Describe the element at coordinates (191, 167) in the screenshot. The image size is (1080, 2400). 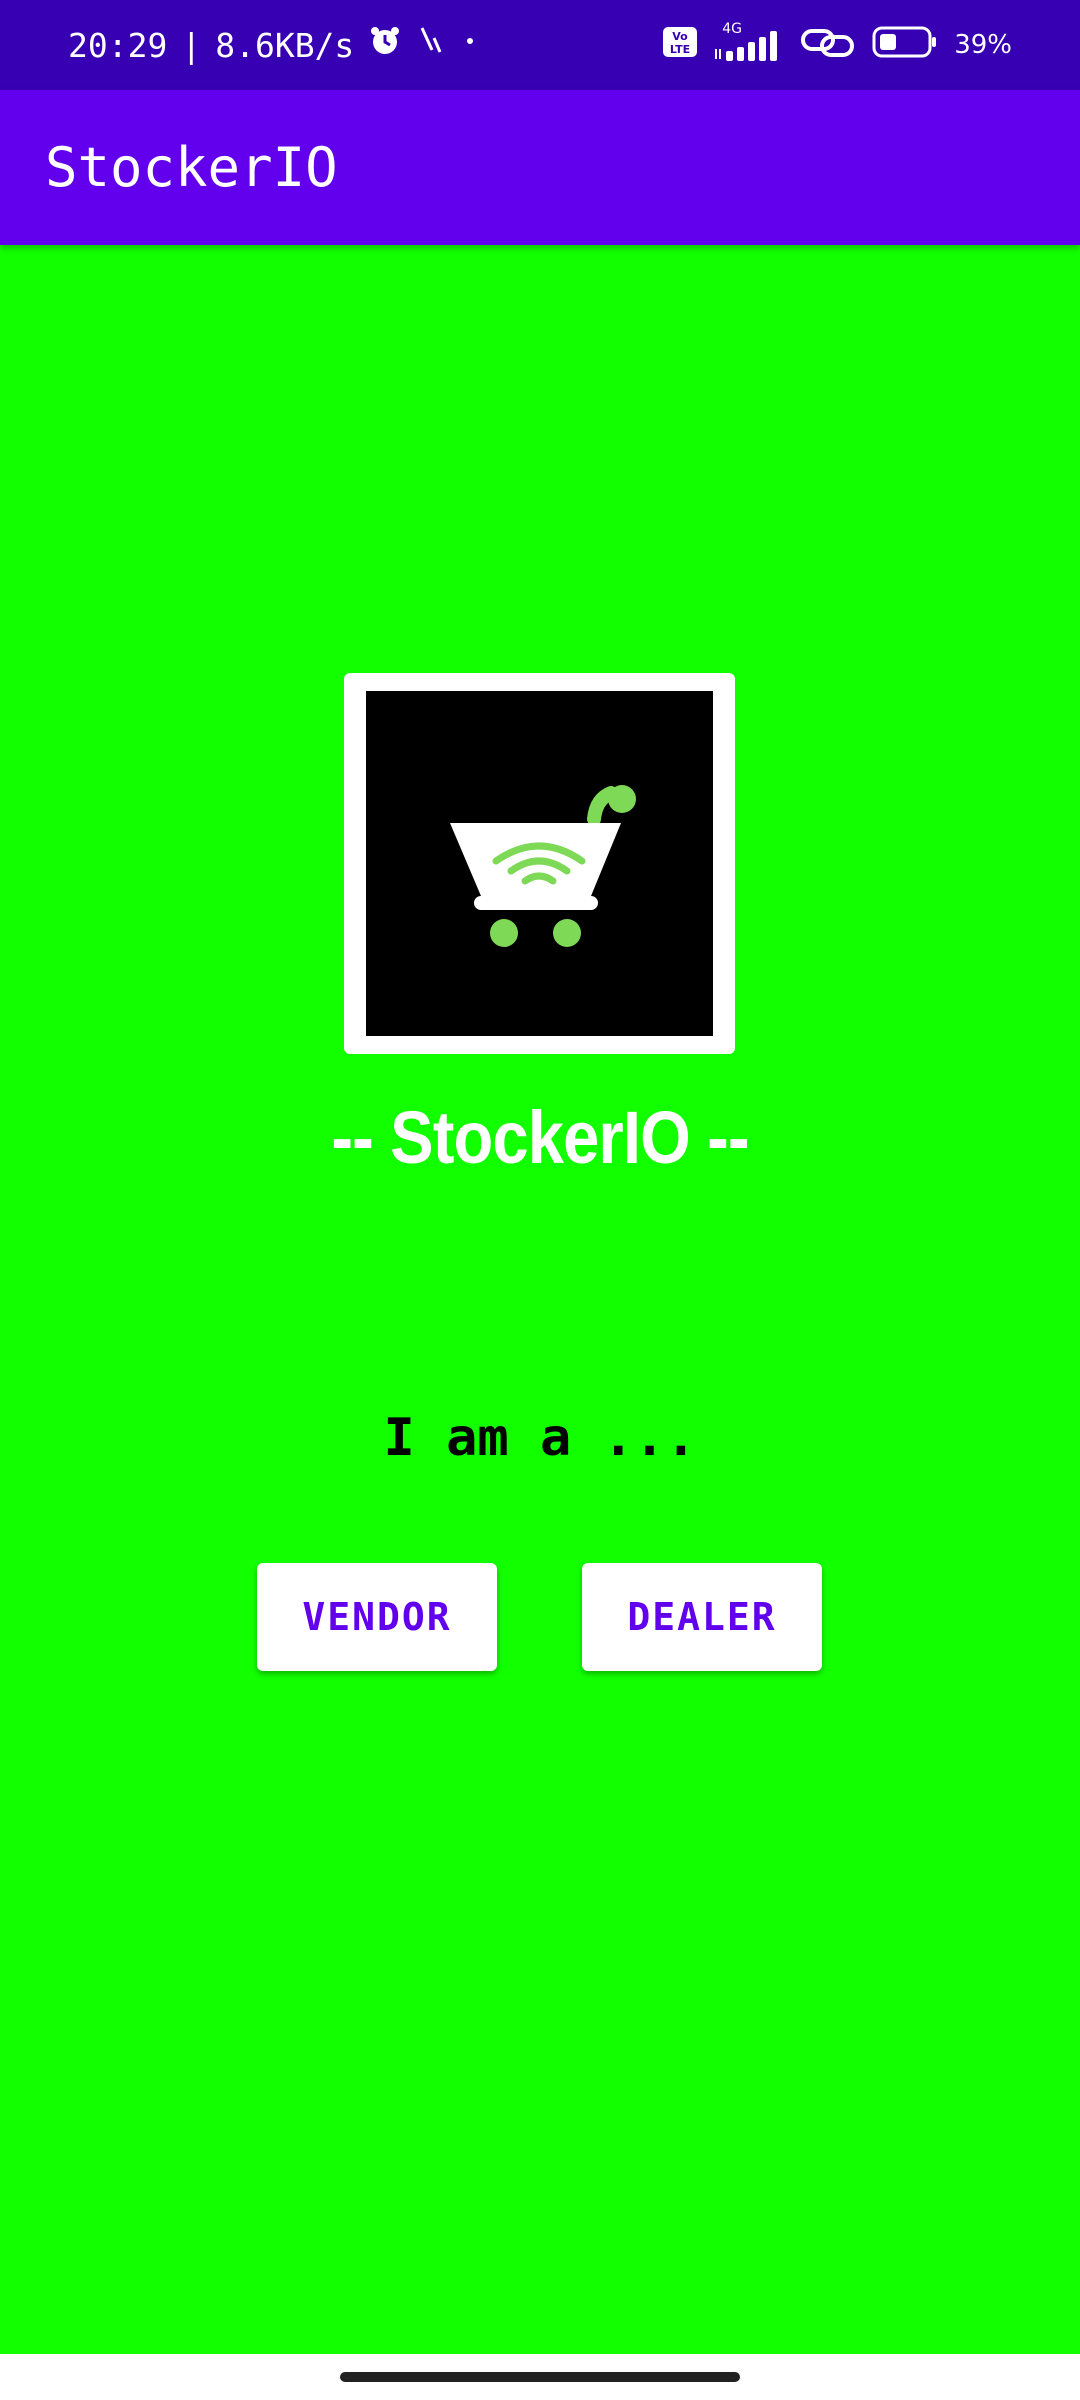
I see `app-title: StockerIO` at that location.